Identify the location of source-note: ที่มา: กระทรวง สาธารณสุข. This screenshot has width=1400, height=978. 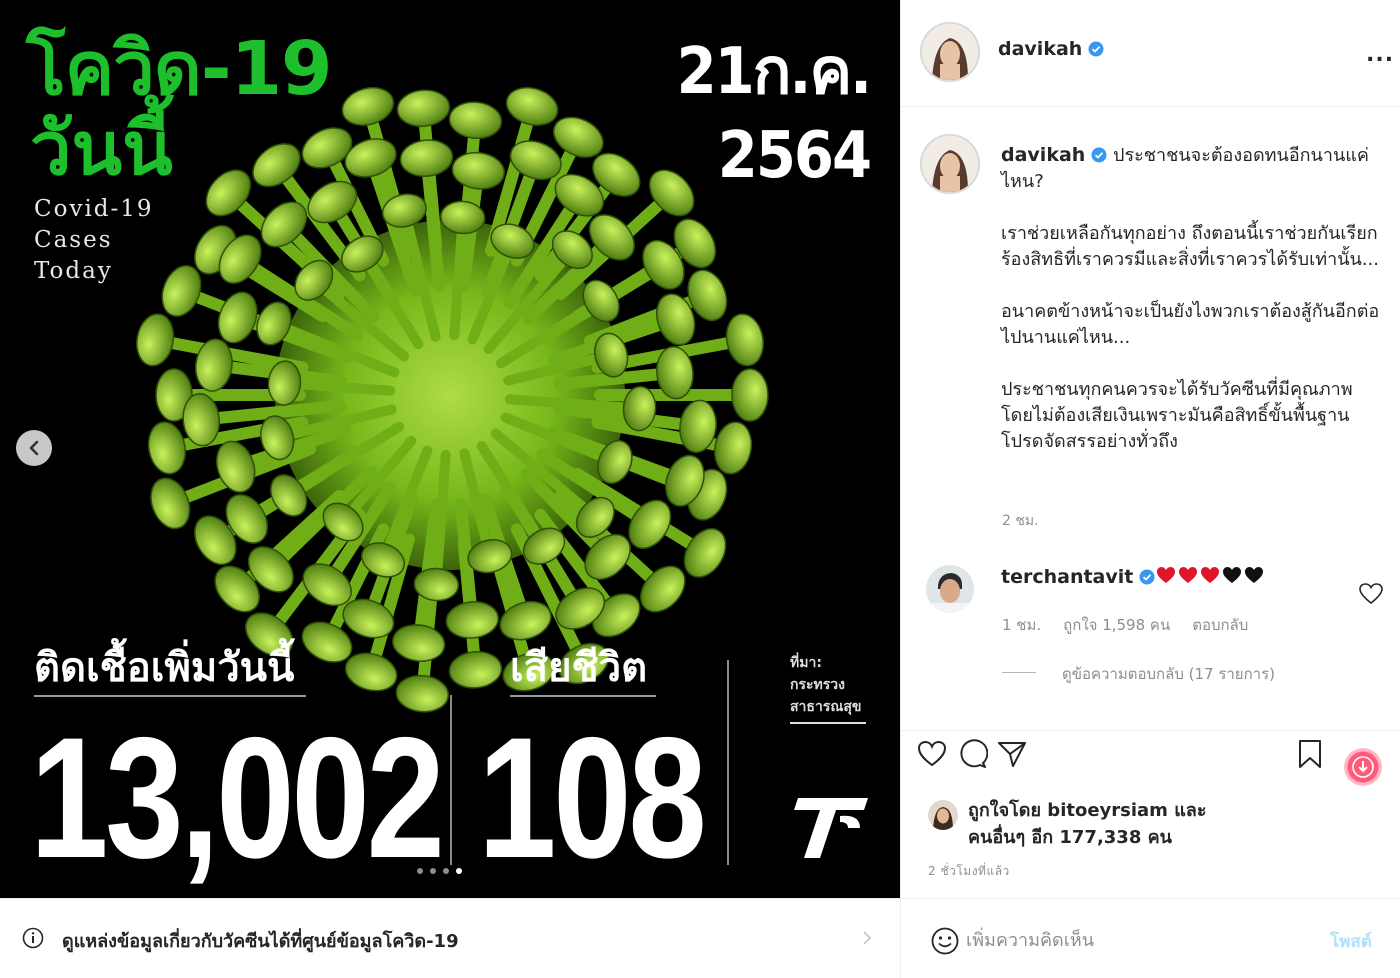
(825, 685).